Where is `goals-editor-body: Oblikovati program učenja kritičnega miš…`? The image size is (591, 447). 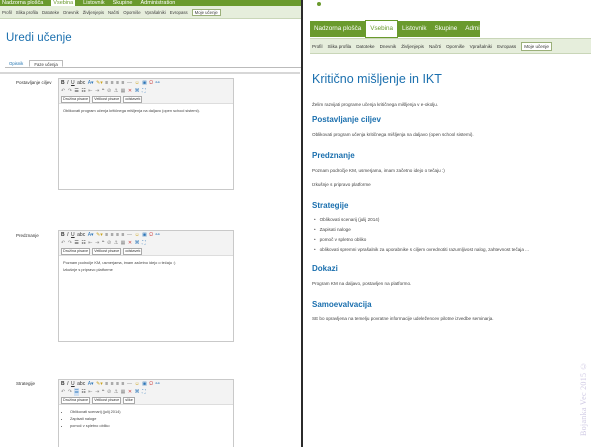
goals-editor-body: Oblikovati program učenja kritičnega miš… is located at coordinates (146, 110).